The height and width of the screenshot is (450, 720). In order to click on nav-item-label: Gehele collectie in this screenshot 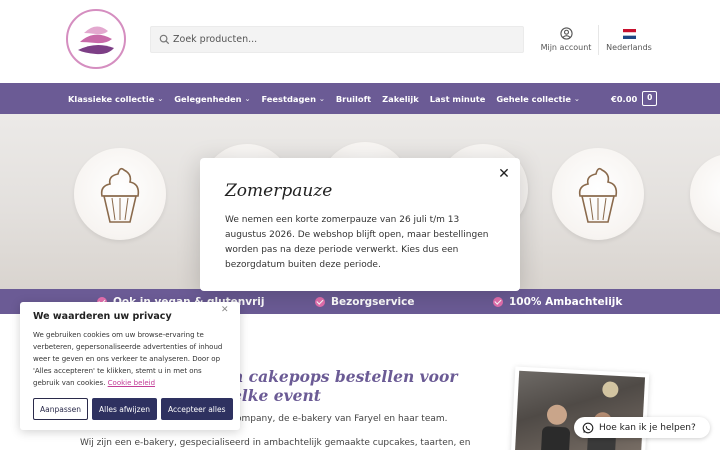, I will do `click(533, 98)`.